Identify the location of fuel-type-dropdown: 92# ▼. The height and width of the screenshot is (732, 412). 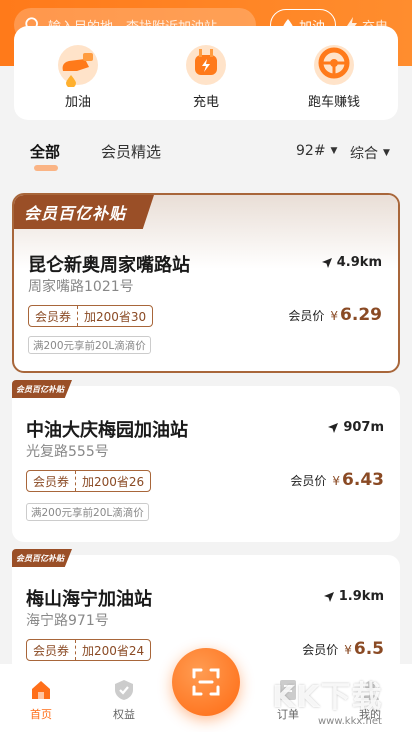
(316, 151).